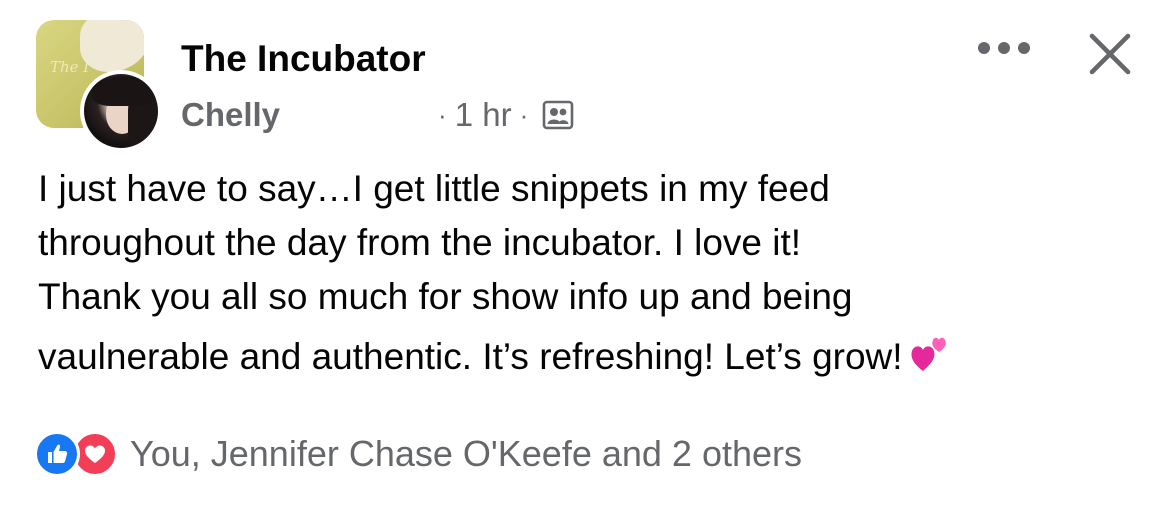 The width and height of the screenshot is (1170, 509). I want to click on reaction-icons, so click(76, 454).